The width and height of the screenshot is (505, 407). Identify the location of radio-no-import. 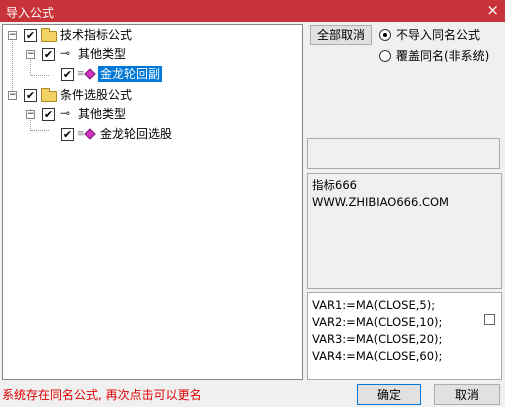
(385, 35).